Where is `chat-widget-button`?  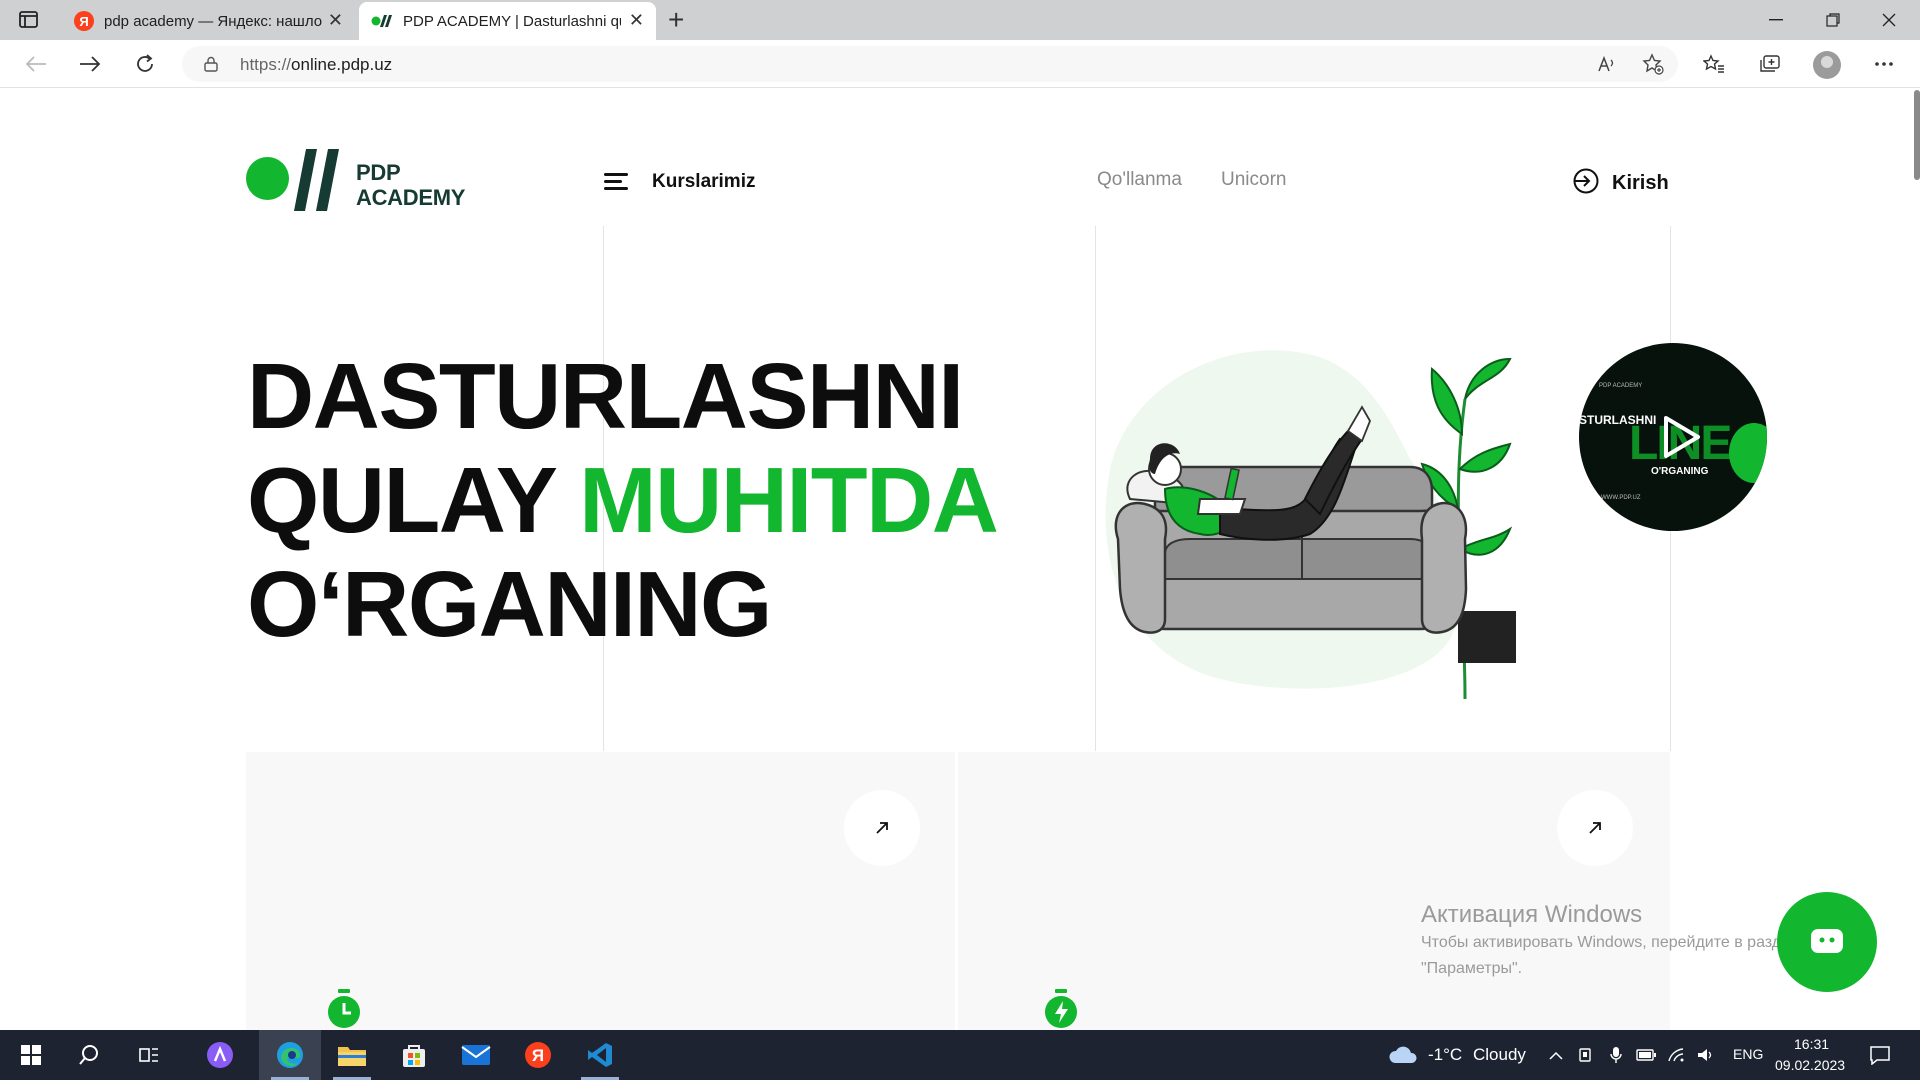 chat-widget-button is located at coordinates (1827, 942).